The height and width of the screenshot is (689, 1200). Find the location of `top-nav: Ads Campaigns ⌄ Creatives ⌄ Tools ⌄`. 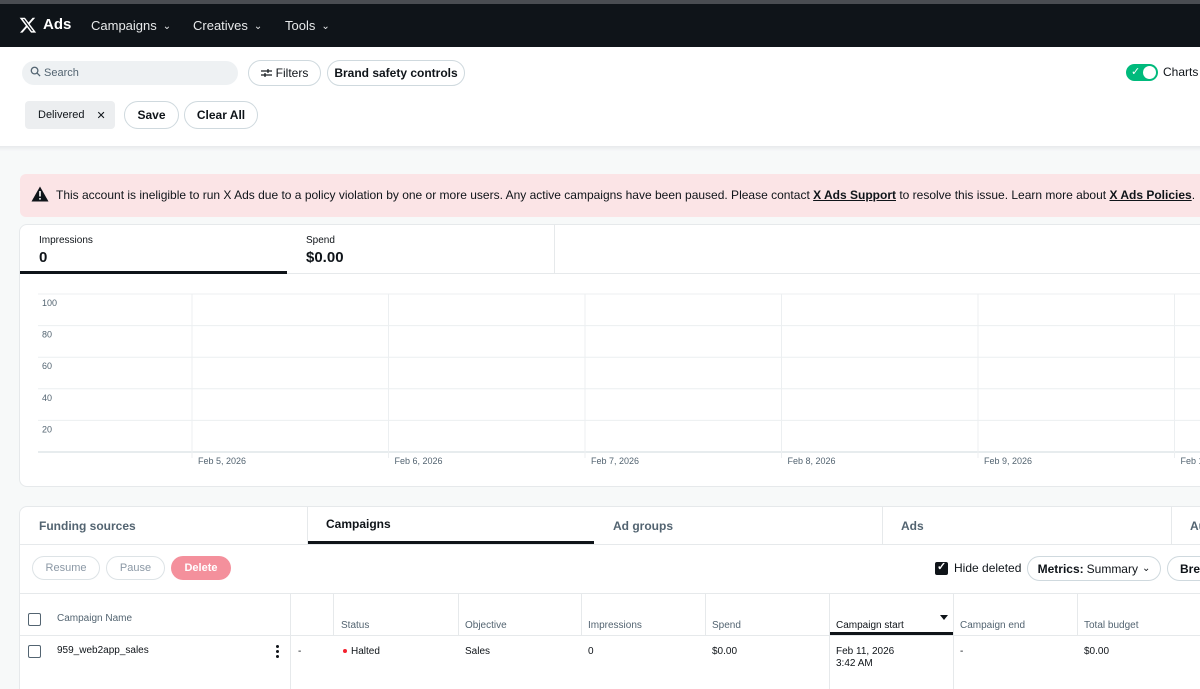

top-nav: Ads Campaigns ⌄ Creatives ⌄ Tools ⌄ is located at coordinates (600, 23).